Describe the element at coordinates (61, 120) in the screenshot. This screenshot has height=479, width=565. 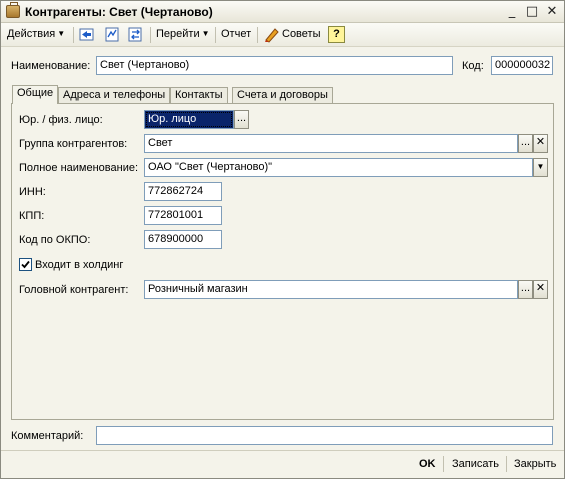
I see `legal-type-label: Юр. / физ. лицо:` at that location.